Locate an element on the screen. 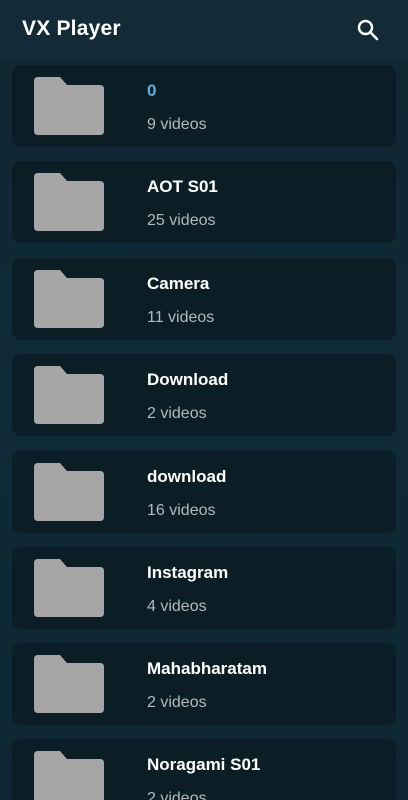  folder-name: 0 is located at coordinates (152, 90).